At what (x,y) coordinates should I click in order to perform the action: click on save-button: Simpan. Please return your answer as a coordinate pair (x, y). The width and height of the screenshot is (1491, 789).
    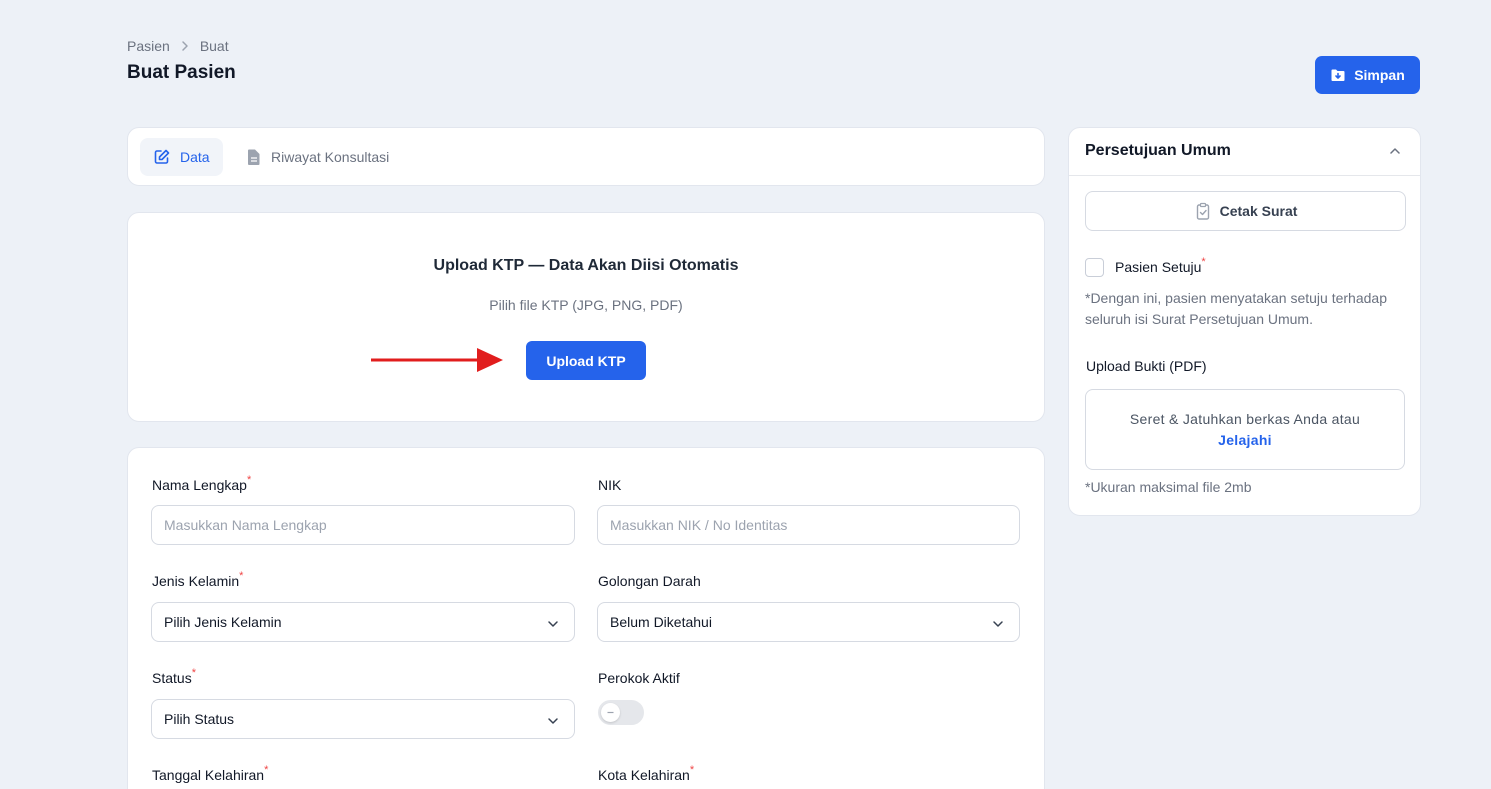
    Looking at the image, I should click on (1367, 75).